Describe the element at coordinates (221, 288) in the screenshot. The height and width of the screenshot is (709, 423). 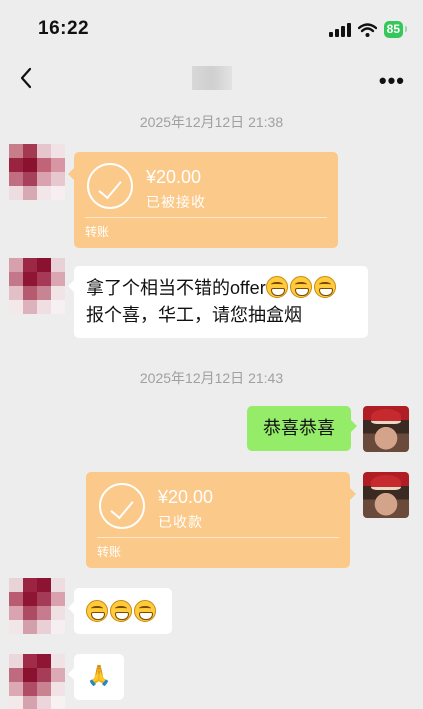
I see `message-line: 拿了个相当不错的offer` at that location.